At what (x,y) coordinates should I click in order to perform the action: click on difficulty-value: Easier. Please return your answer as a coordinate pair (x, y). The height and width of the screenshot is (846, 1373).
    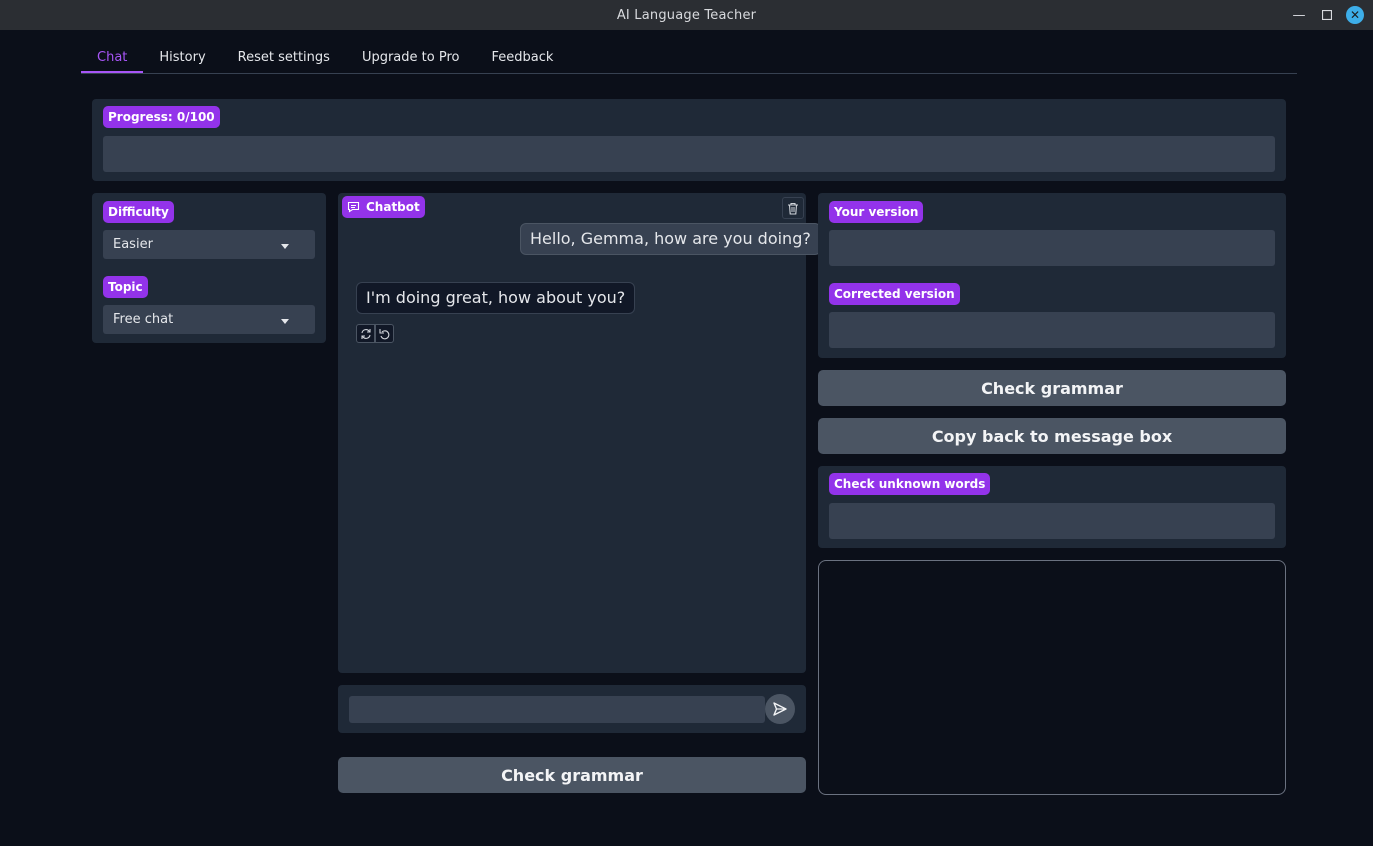
    Looking at the image, I should click on (133, 244).